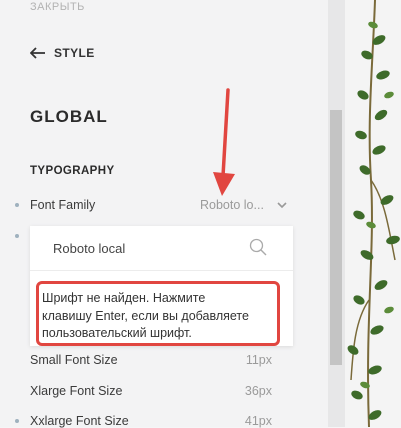 The image size is (401, 428). What do you see at coordinates (69, 116) in the screenshot?
I see `section-title: GLOBAL` at bounding box center [69, 116].